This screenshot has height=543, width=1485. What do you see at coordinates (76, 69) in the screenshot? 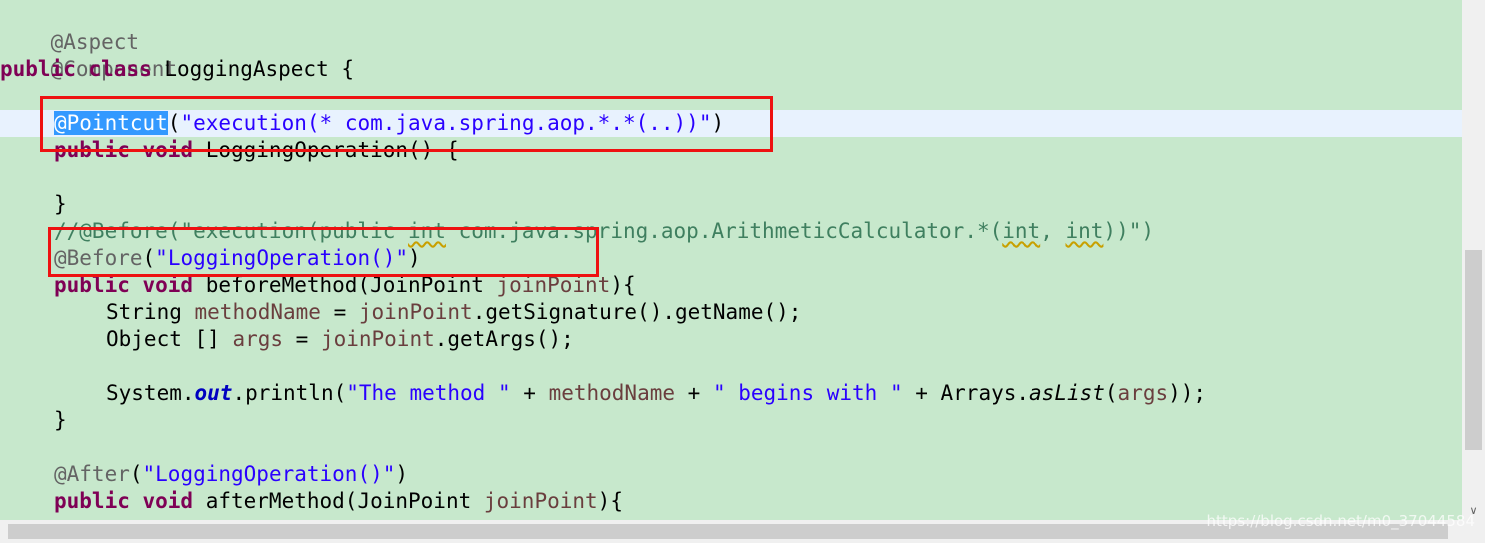
I see `keyword: public class` at bounding box center [76, 69].